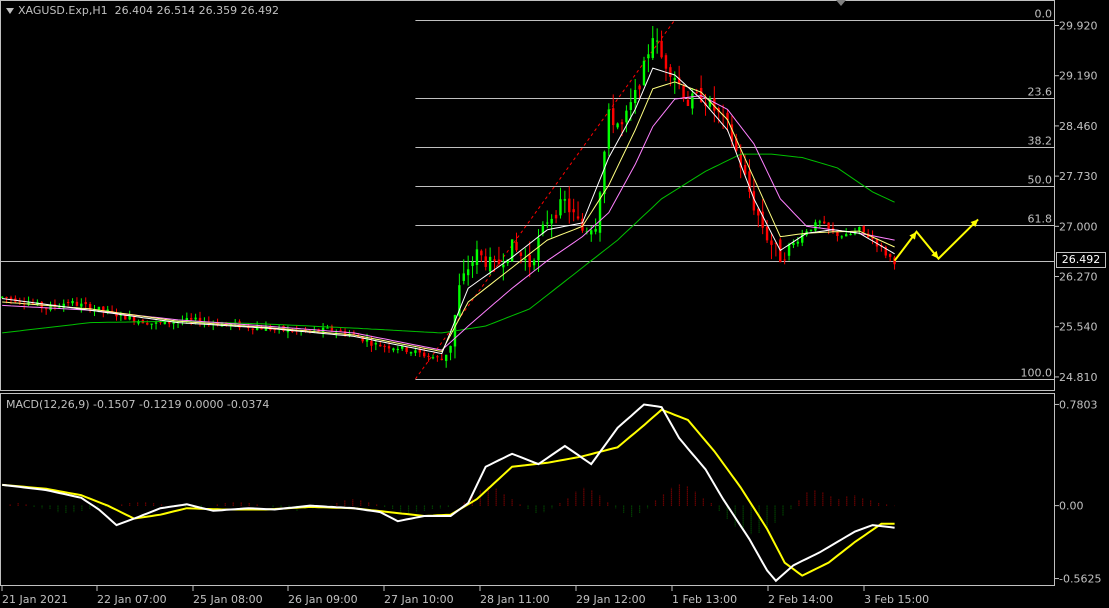 The width and height of the screenshot is (1109, 608). What do you see at coordinates (1078, 26) in the screenshot?
I see `y-tick-label: 29.920` at bounding box center [1078, 26].